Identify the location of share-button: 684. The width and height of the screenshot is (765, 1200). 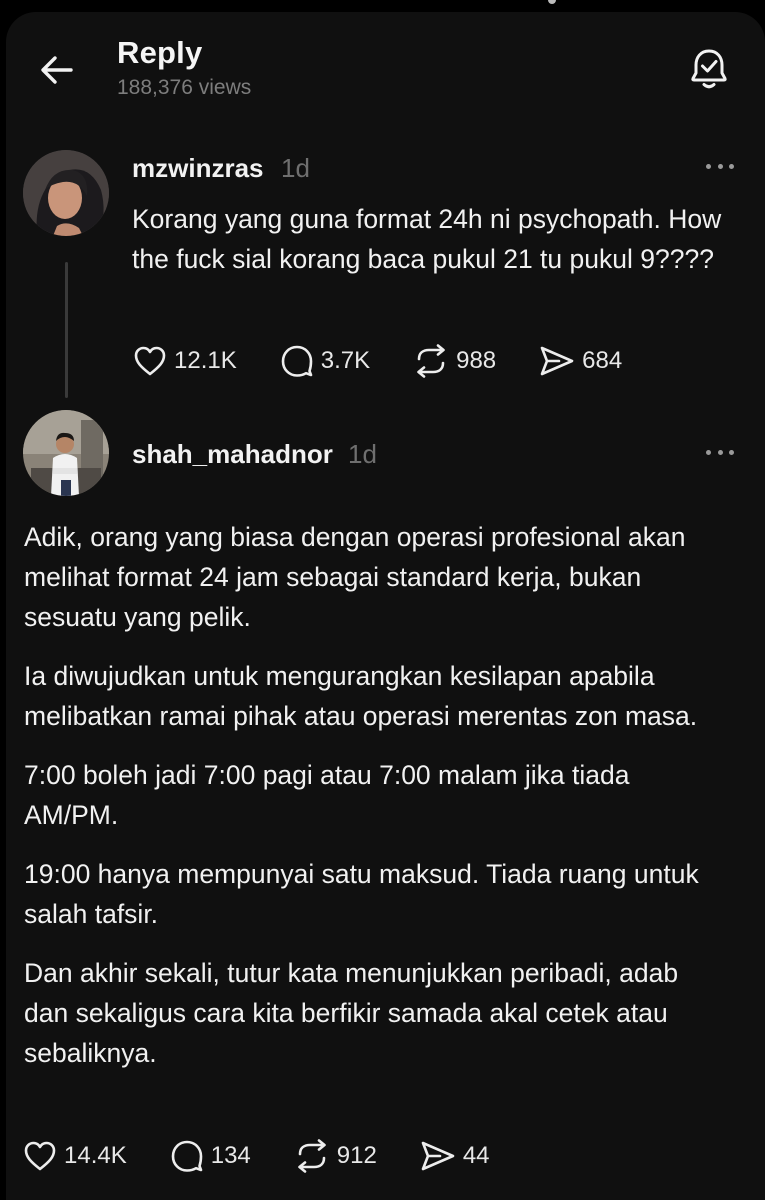
(580, 361).